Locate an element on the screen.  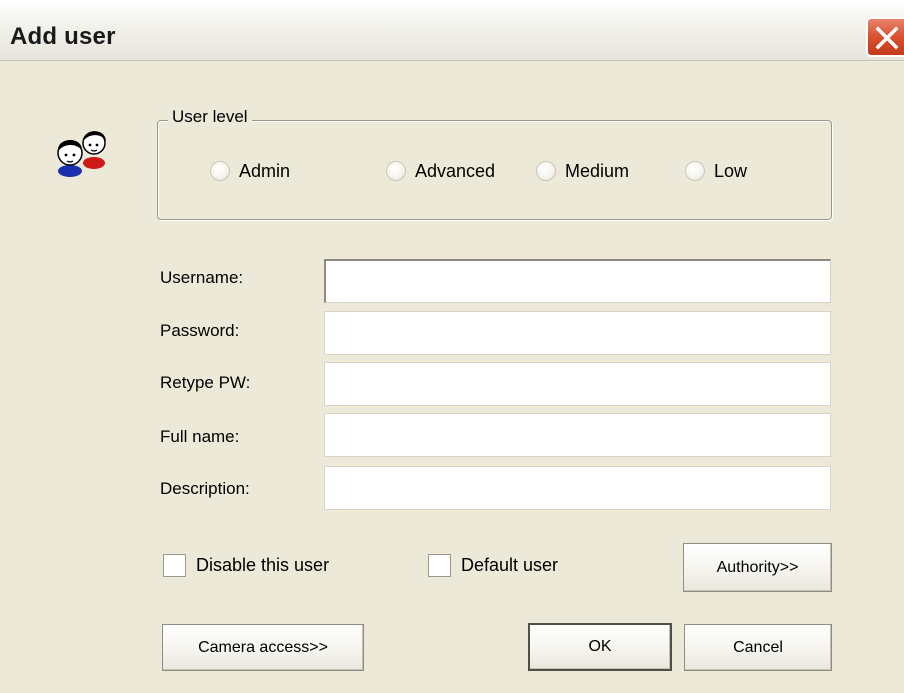
radio-medium: Medium is located at coordinates (582, 171).